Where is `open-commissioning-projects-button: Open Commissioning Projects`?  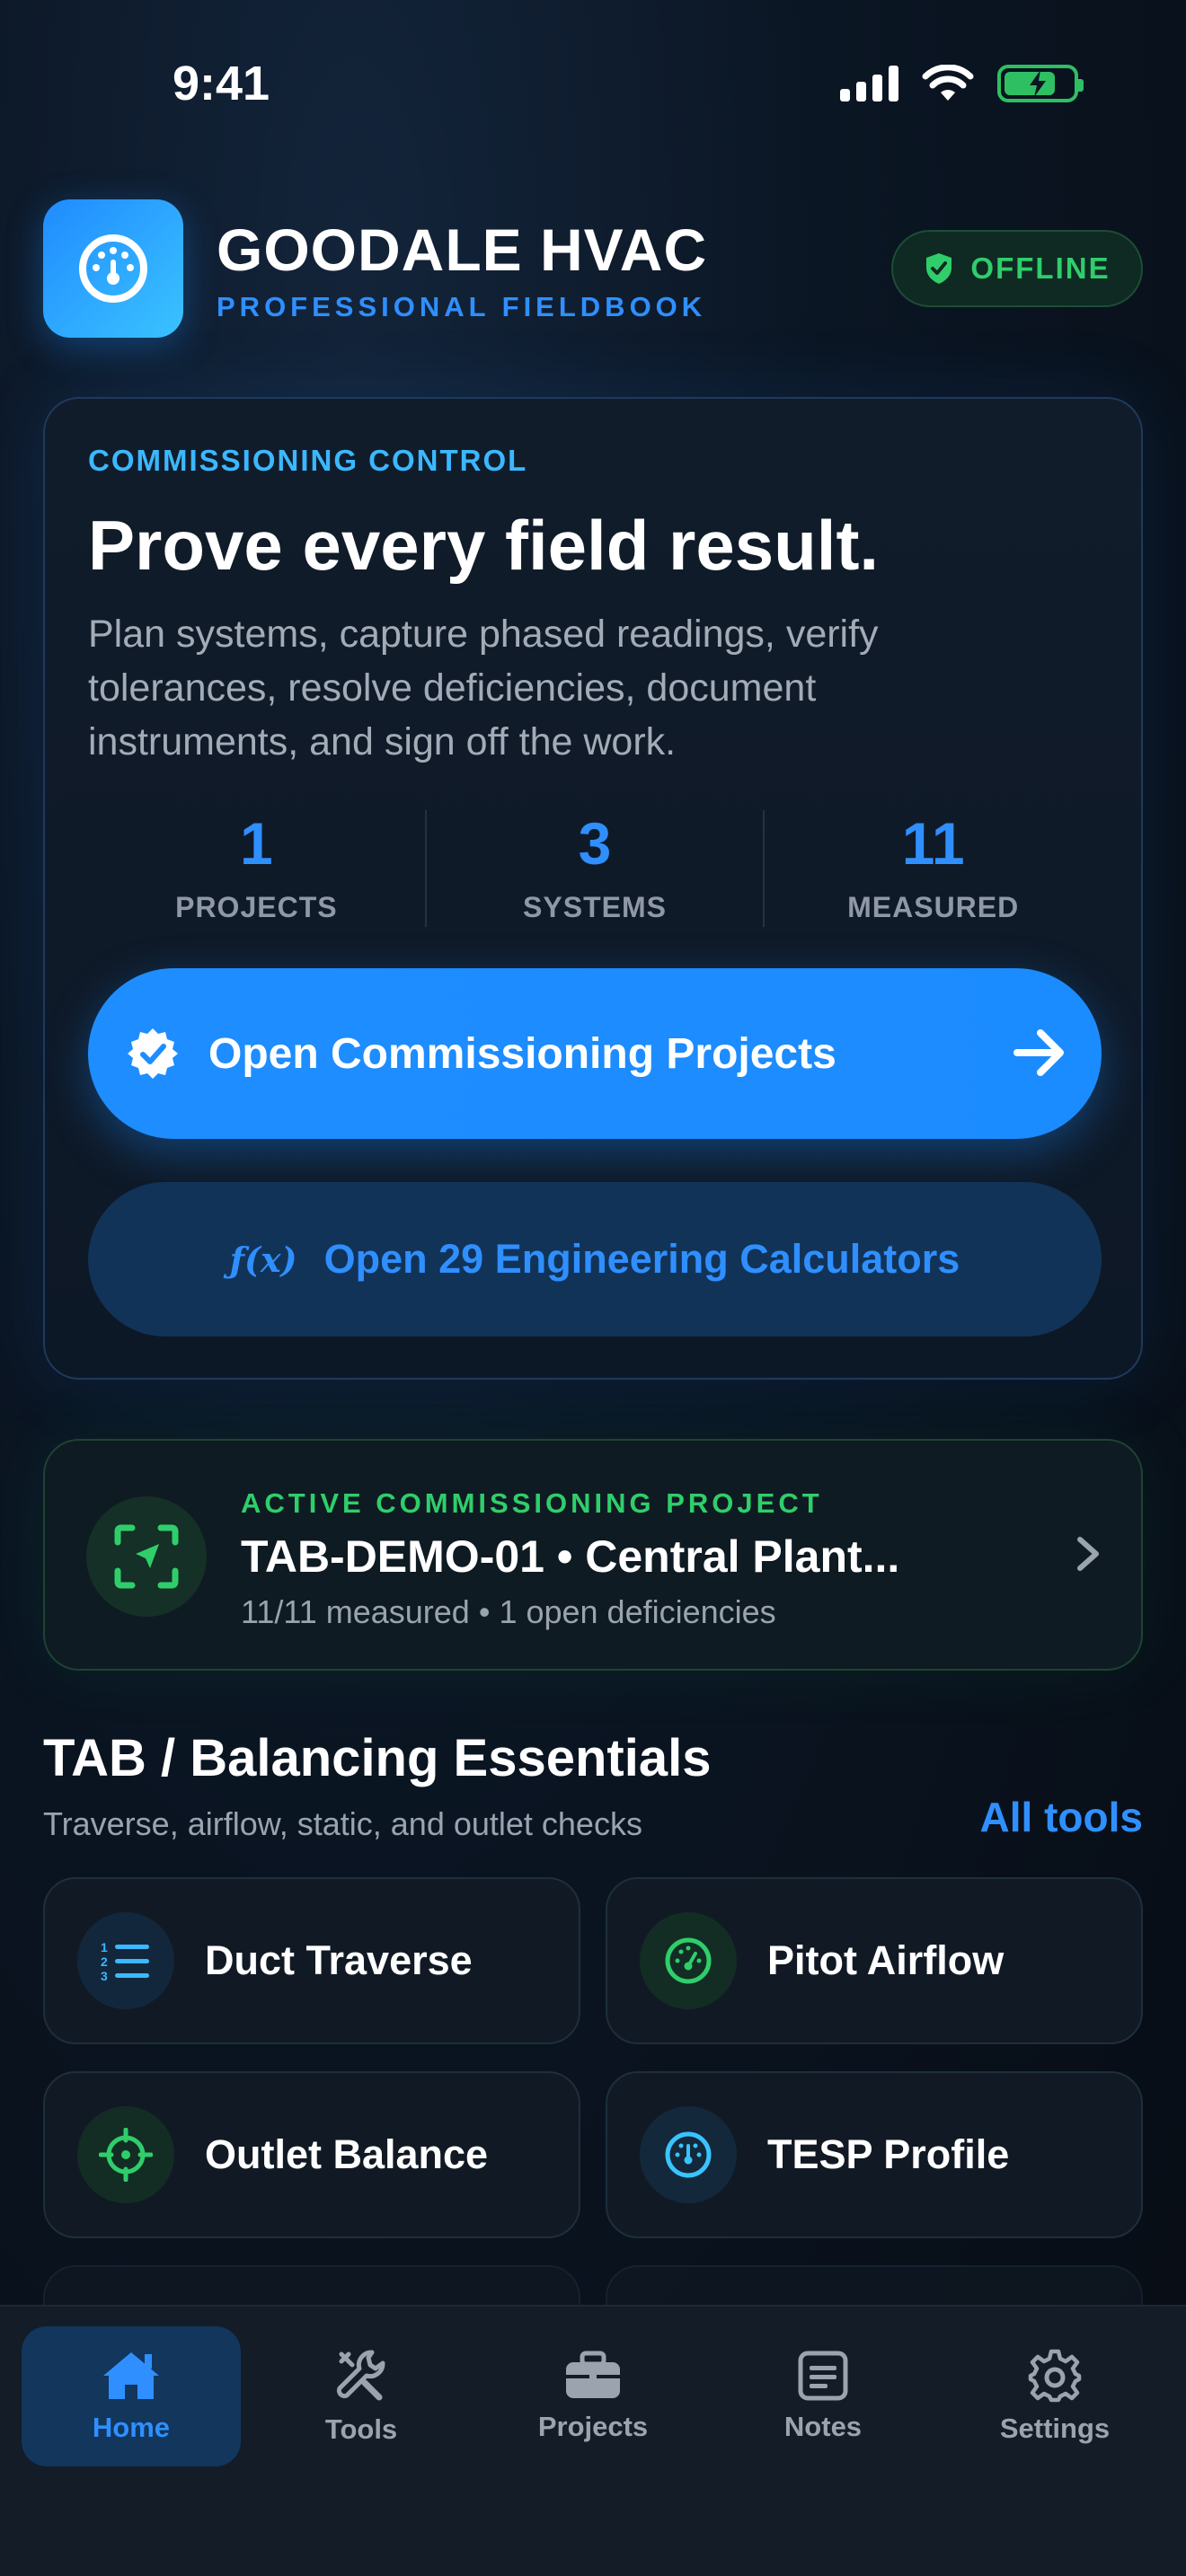 open-commissioning-projects-button: Open Commissioning Projects is located at coordinates (595, 1053).